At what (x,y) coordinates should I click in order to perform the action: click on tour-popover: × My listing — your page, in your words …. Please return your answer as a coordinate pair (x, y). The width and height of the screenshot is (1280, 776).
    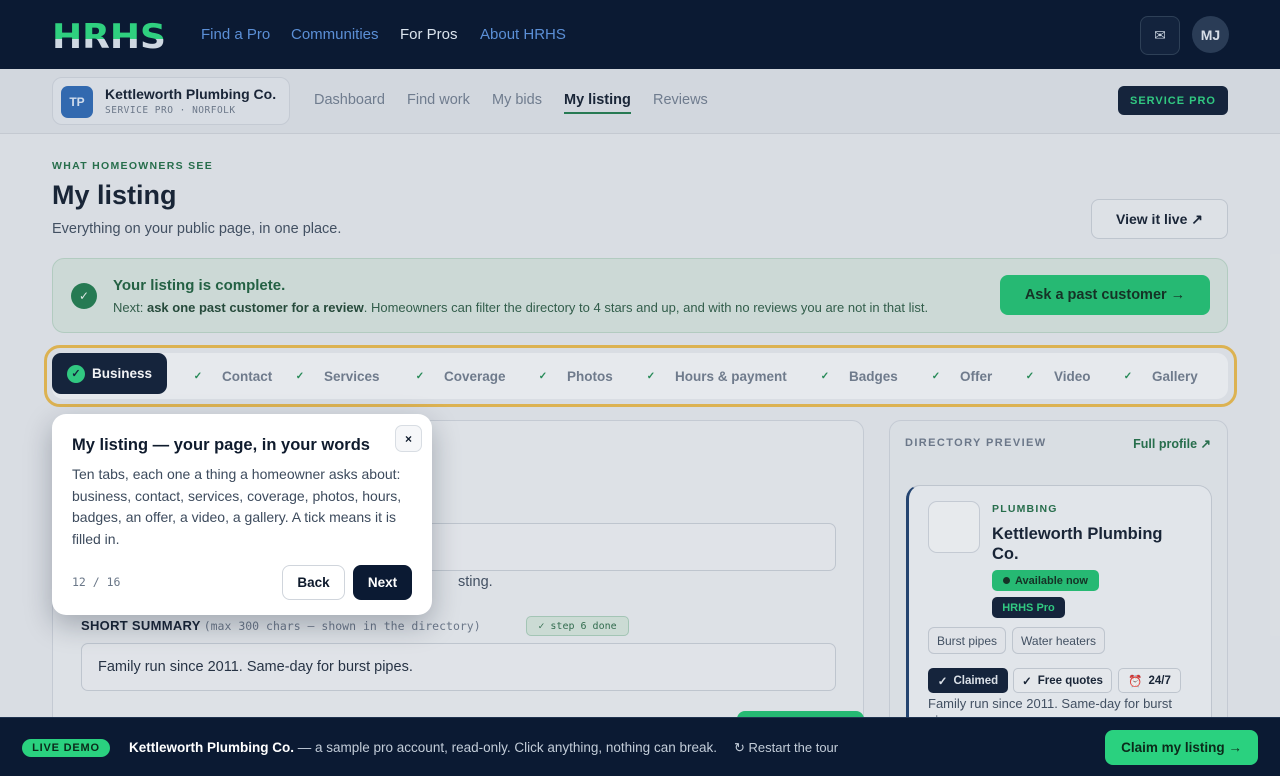
    Looking at the image, I should click on (242, 514).